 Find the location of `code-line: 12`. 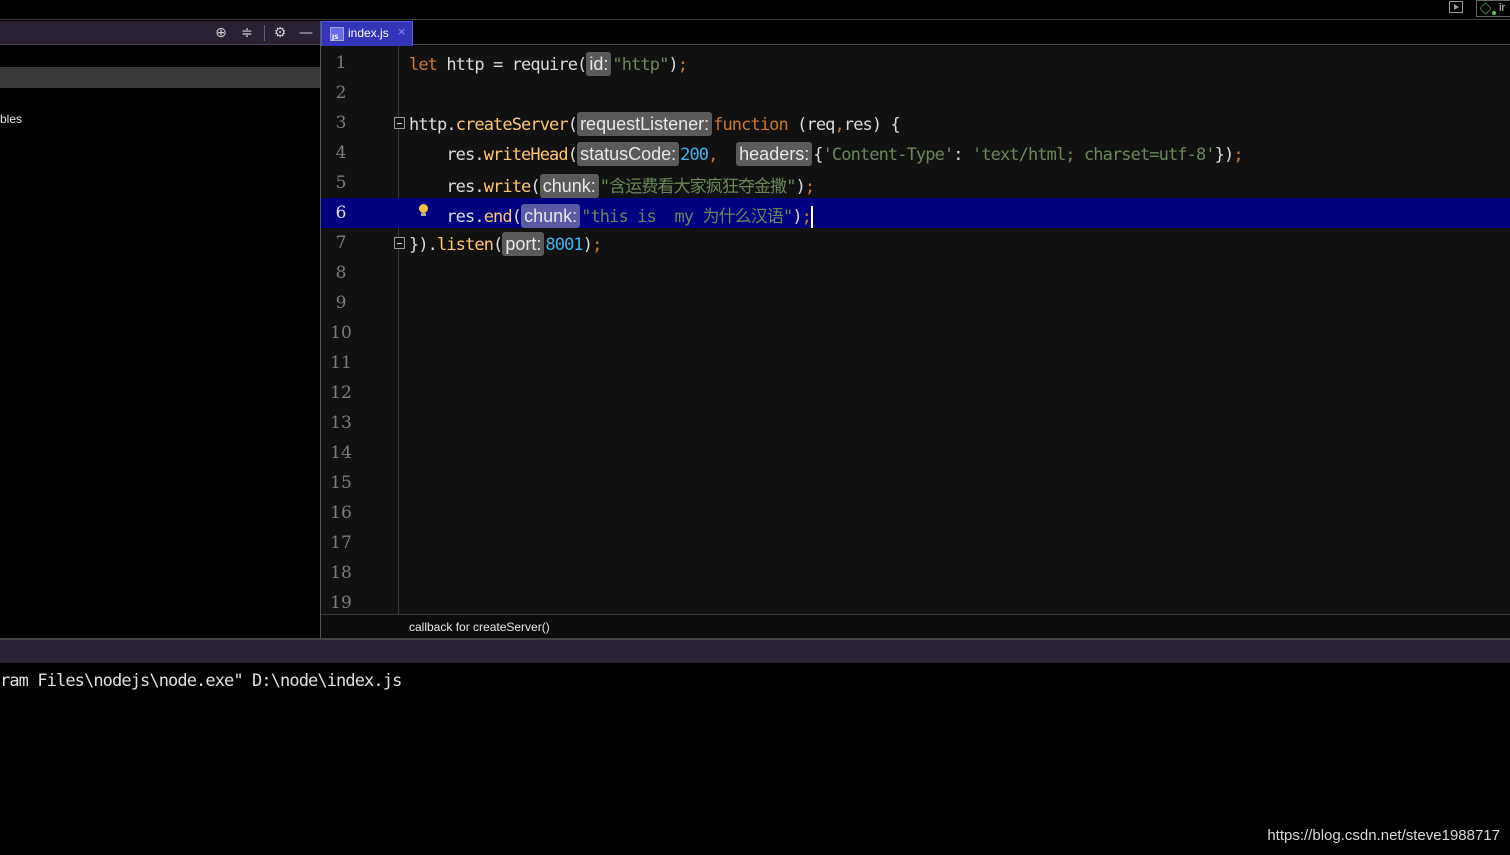

code-line: 12 is located at coordinates (915, 393).